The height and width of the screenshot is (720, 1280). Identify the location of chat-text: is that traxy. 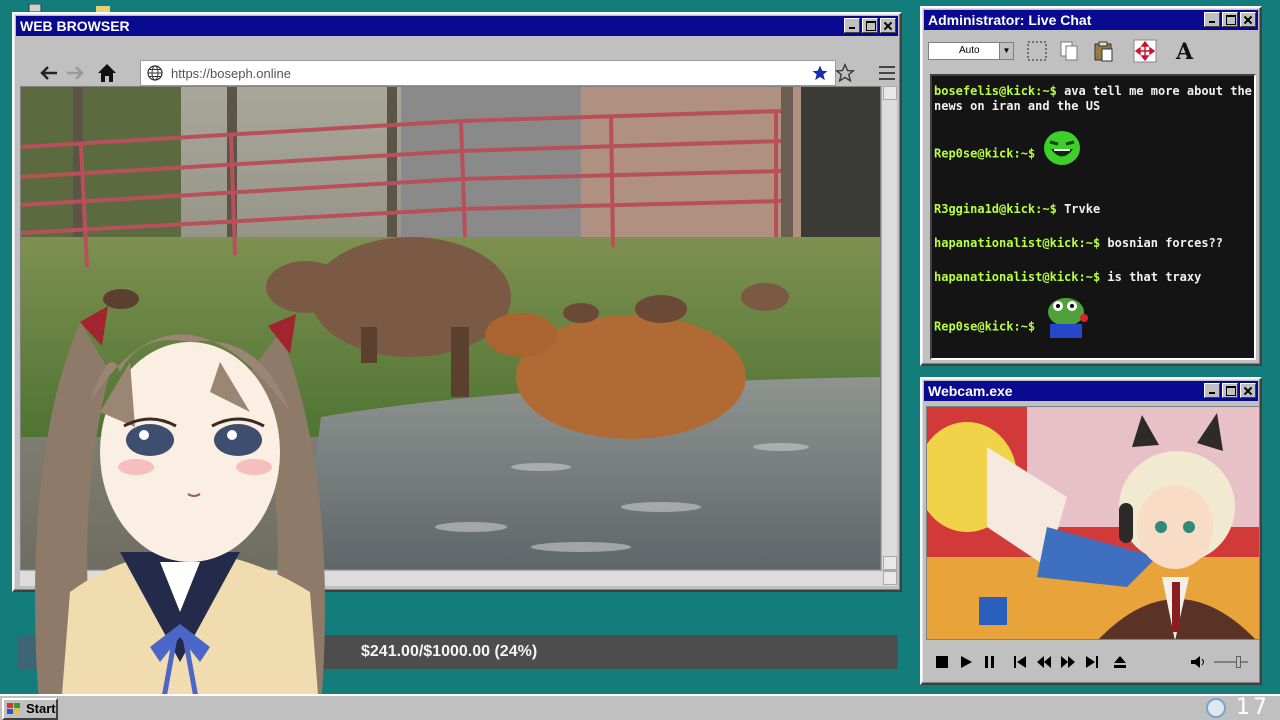
(1154, 277).